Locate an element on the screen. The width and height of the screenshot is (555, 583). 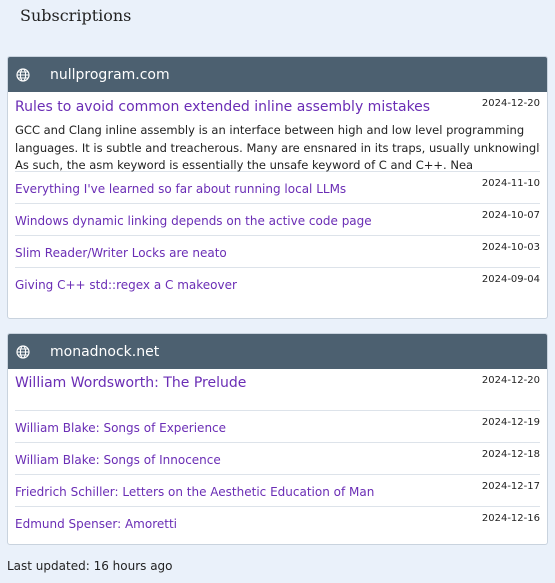
feed-item-link: Slim Reader/Writer Locks are neato is located at coordinates (277, 248).